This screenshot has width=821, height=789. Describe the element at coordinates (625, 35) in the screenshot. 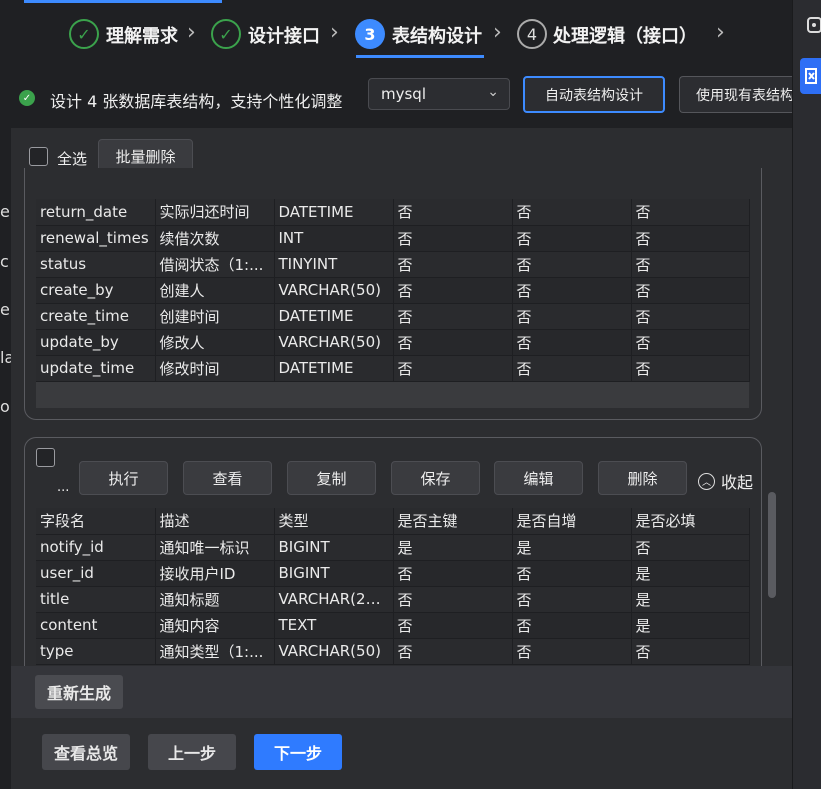

I see `step-4-label: 处理逻辑（接口）` at that location.